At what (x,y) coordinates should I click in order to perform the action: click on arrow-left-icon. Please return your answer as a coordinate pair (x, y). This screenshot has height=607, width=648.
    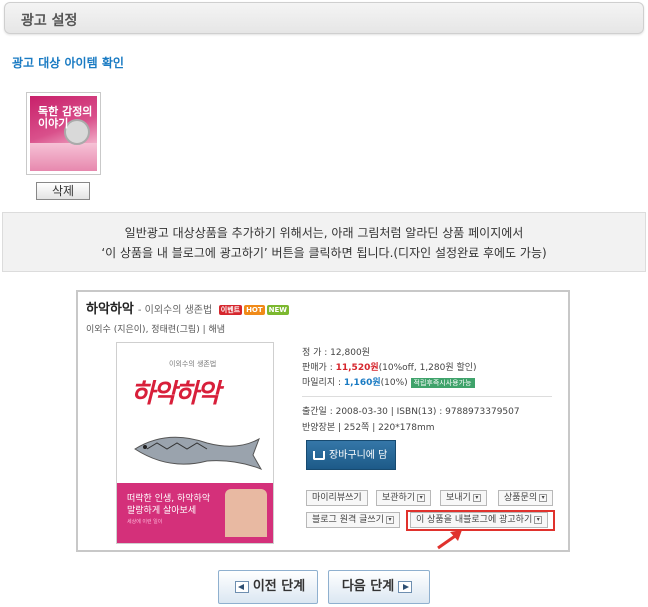
    Looking at the image, I should click on (241, 586).